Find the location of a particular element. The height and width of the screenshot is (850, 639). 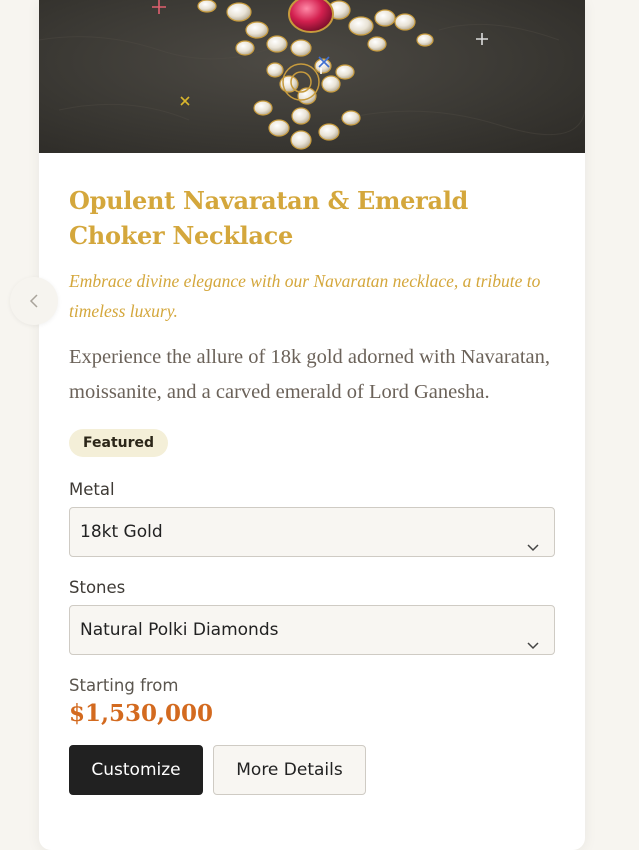

metal-label: Metal is located at coordinates (92, 489).